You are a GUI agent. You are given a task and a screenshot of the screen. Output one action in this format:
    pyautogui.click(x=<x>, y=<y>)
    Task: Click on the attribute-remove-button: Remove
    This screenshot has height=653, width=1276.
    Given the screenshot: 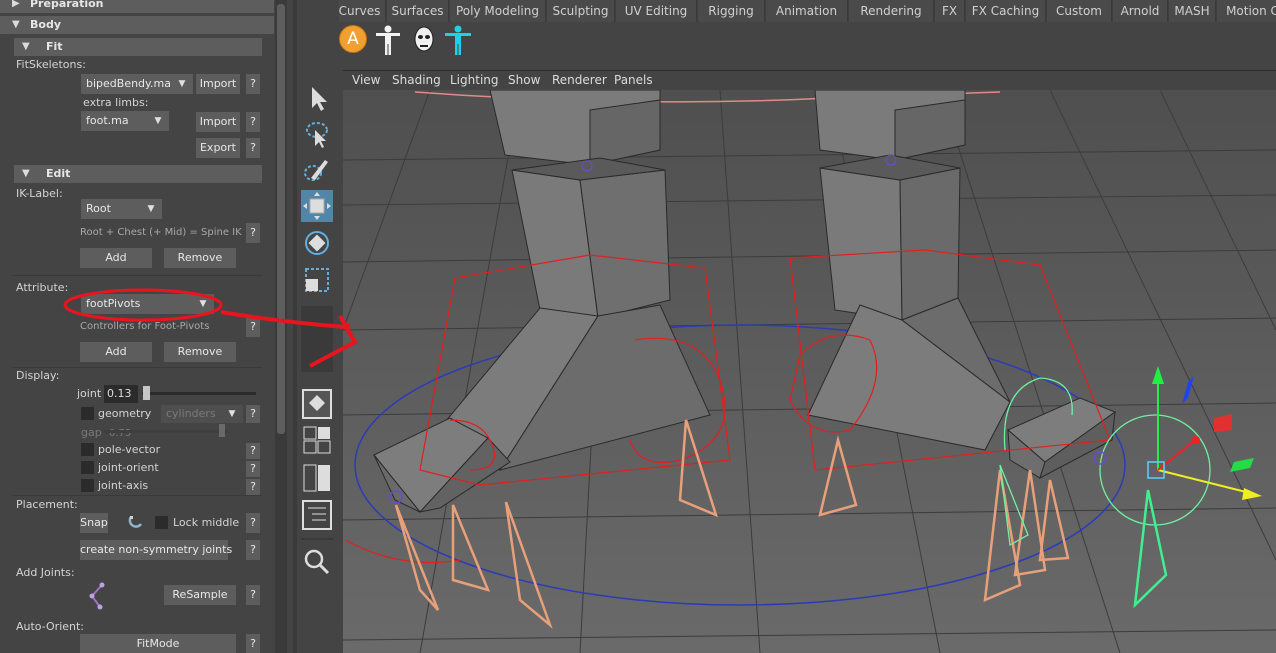 What is the action you would take?
    pyautogui.click(x=200, y=352)
    